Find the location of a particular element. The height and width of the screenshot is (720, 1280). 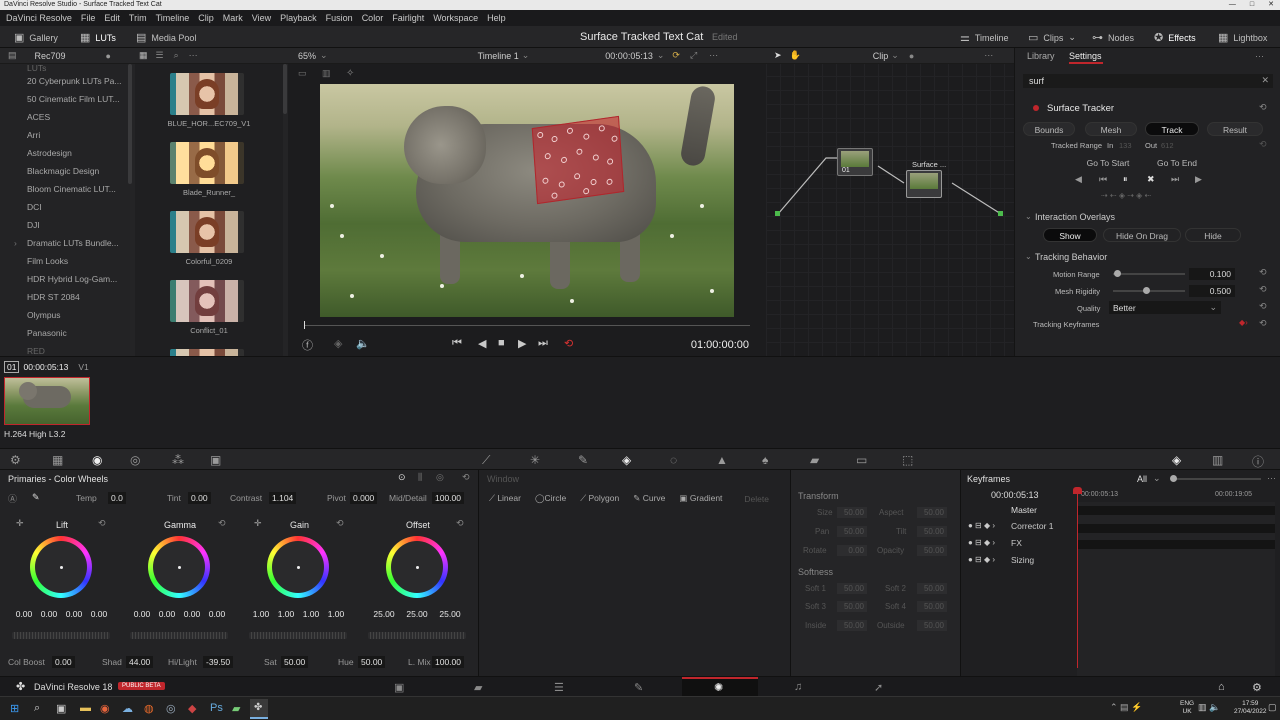

hue-value: 50.00 is located at coordinates (372, 662).